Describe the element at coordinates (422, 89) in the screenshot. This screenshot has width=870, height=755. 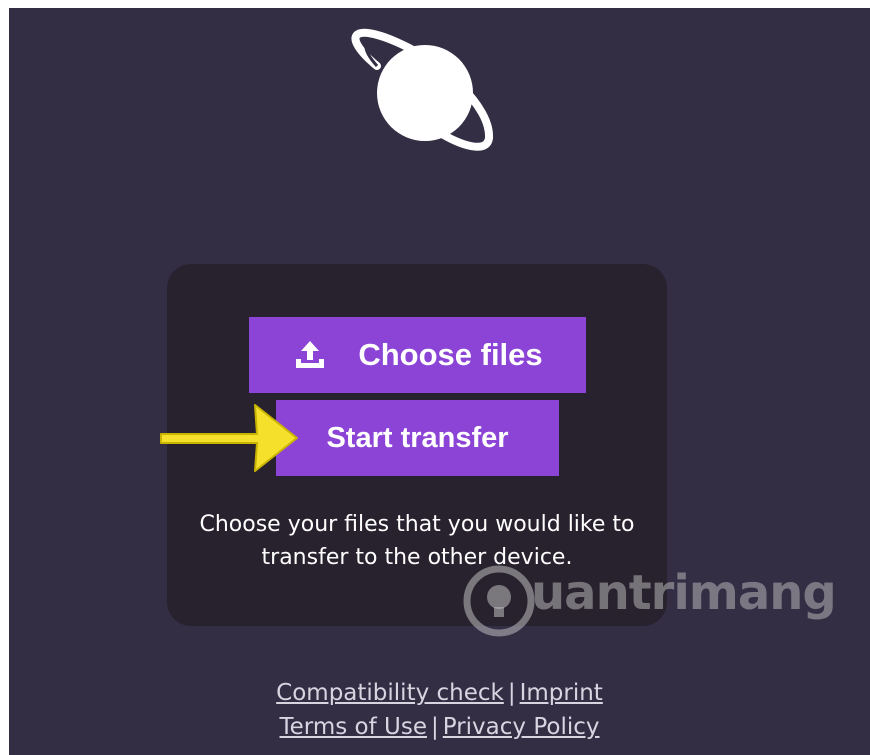
I see `planet-icon` at that location.